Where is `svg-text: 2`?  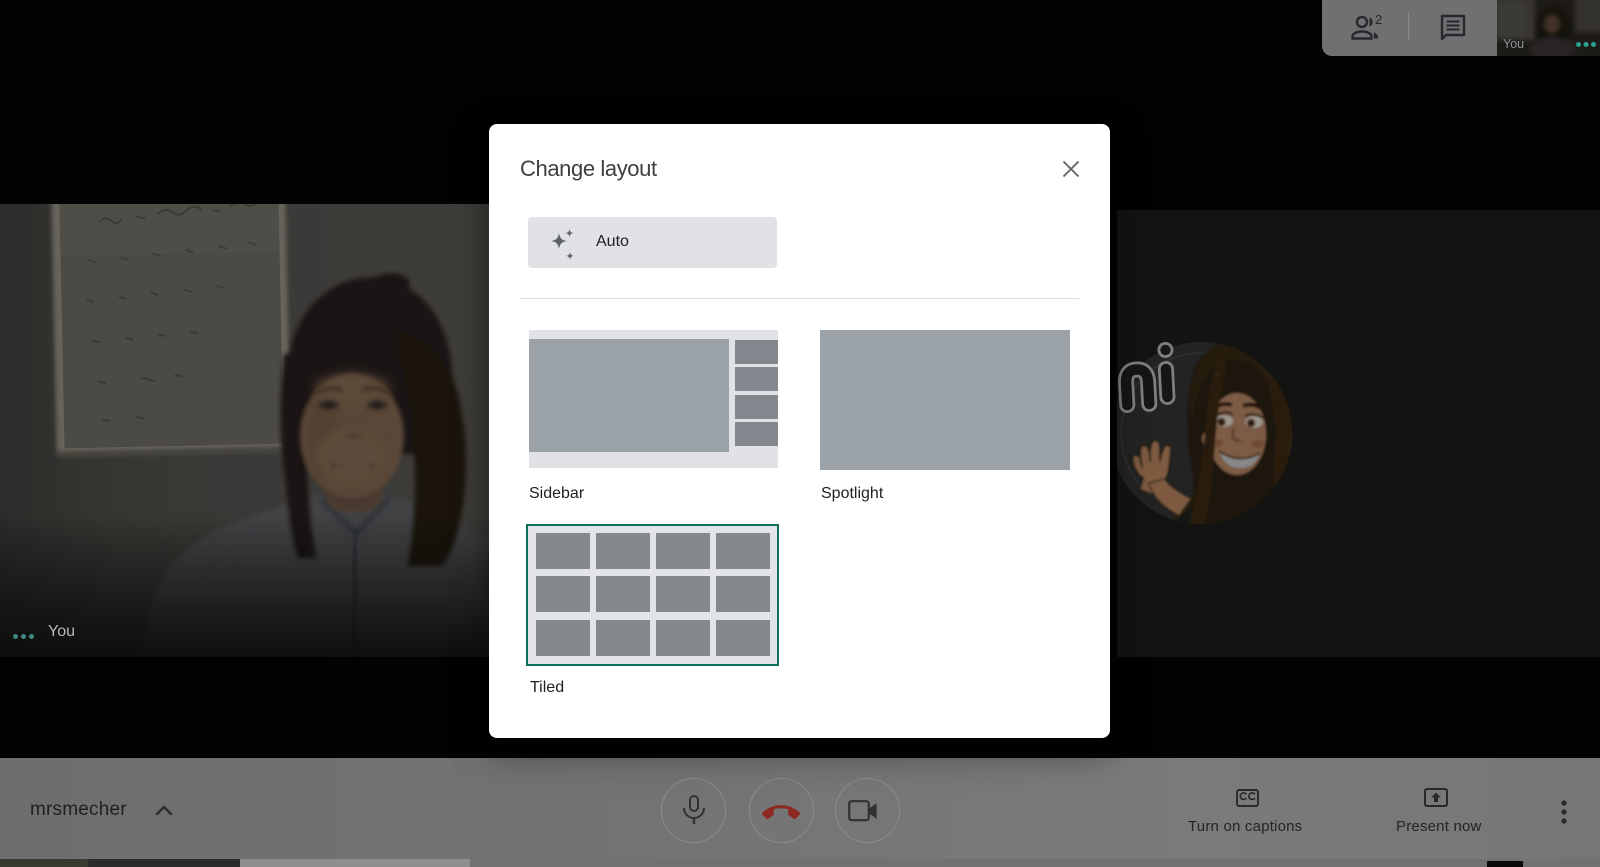
svg-text: 2 is located at coordinates (1378, 20).